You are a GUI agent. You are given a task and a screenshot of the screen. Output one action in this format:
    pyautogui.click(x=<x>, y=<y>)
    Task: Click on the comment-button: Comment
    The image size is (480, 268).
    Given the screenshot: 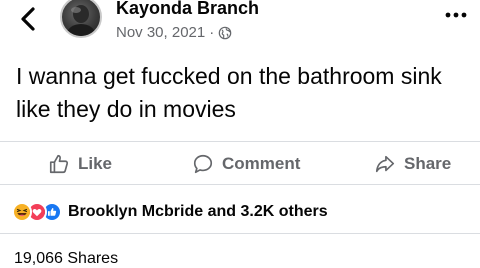 What is the action you would take?
    pyautogui.click(x=246, y=164)
    